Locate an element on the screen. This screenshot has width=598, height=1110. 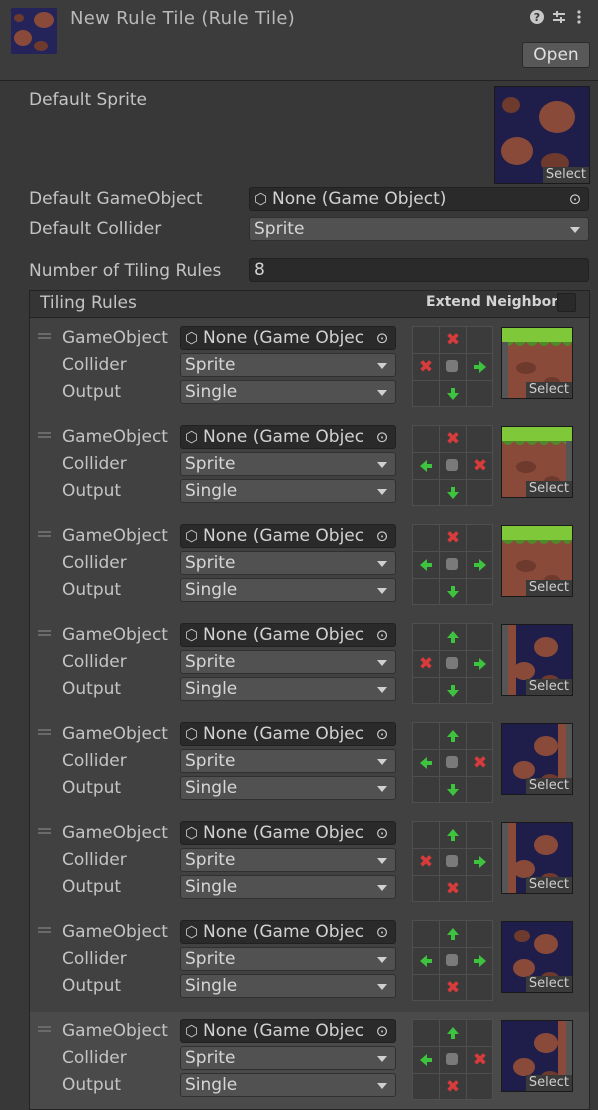
settings-sliders-icon is located at coordinates (559, 19).